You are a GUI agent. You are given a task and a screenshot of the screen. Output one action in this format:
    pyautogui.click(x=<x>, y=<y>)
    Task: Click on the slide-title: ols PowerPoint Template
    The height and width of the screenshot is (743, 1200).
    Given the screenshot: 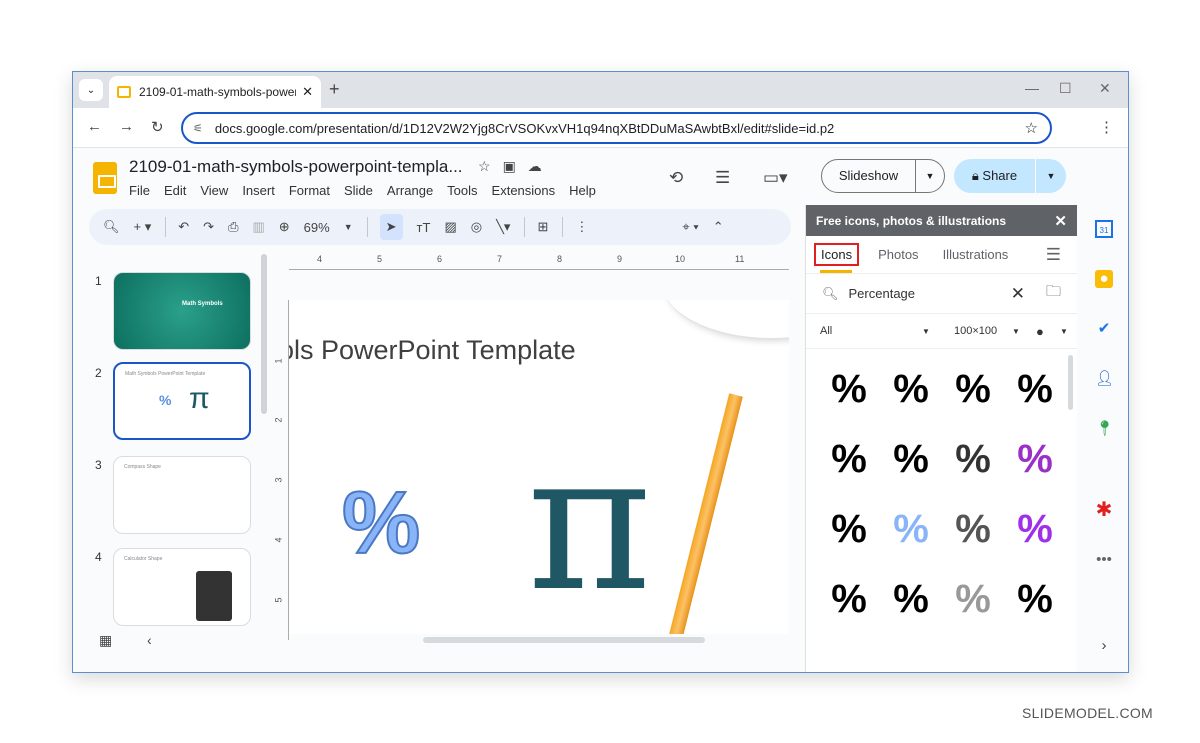 What is the action you would take?
    pyautogui.click(x=432, y=350)
    